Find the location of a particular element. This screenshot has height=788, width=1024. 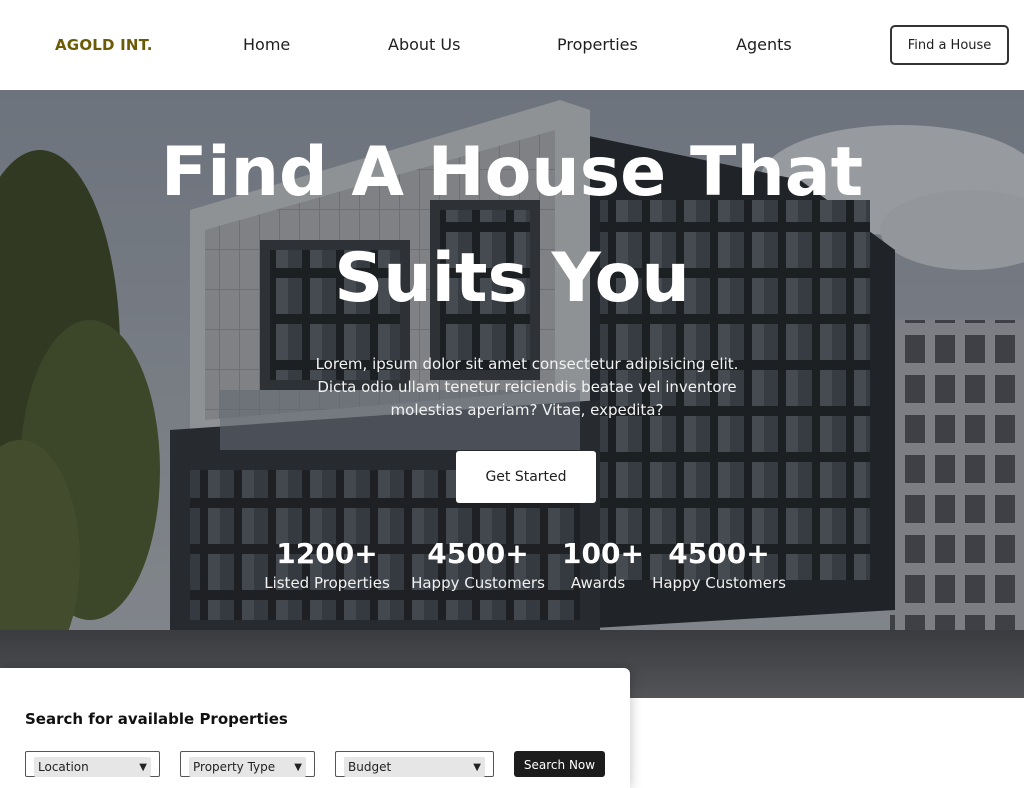

property-type-select-inner: Property Type ▼ is located at coordinates (247, 767).